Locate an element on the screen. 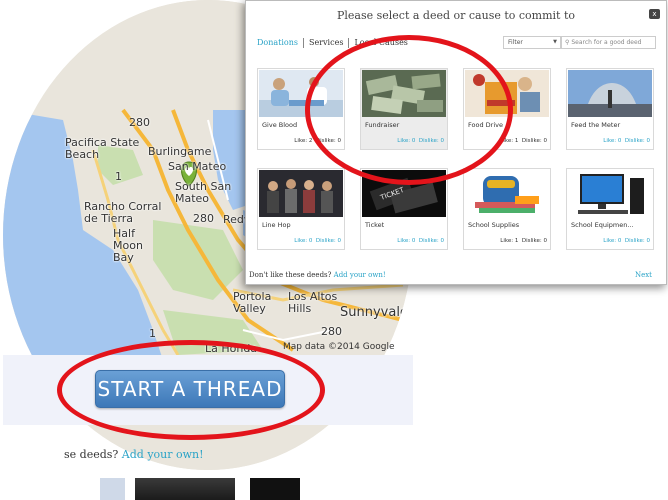  deed-card-line-hop: Line Hop Like: 0 Dislike: 0 is located at coordinates (301, 209).